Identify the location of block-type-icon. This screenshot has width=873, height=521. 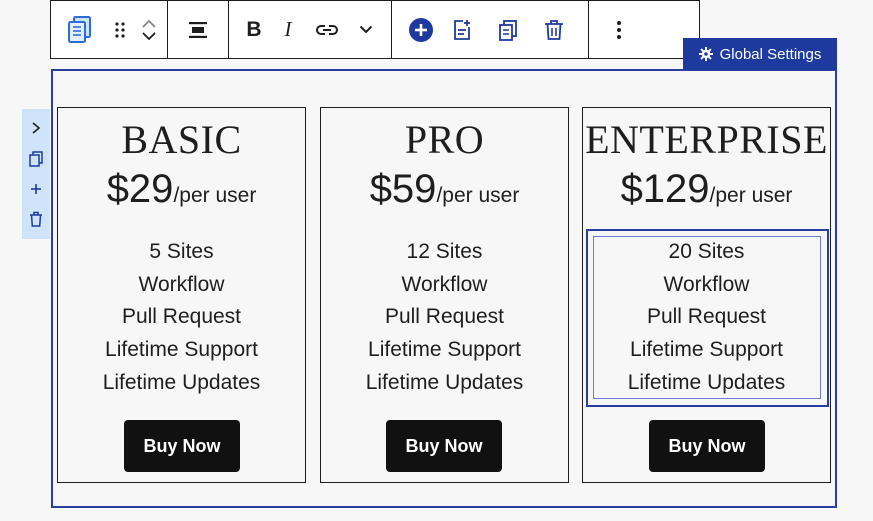
(80, 29).